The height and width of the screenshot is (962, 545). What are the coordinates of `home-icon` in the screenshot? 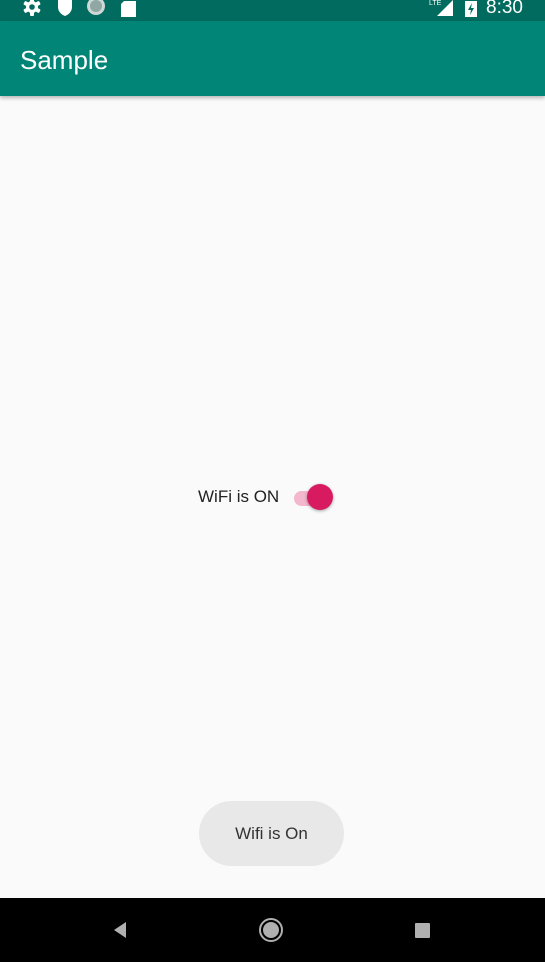 It's located at (271, 930).